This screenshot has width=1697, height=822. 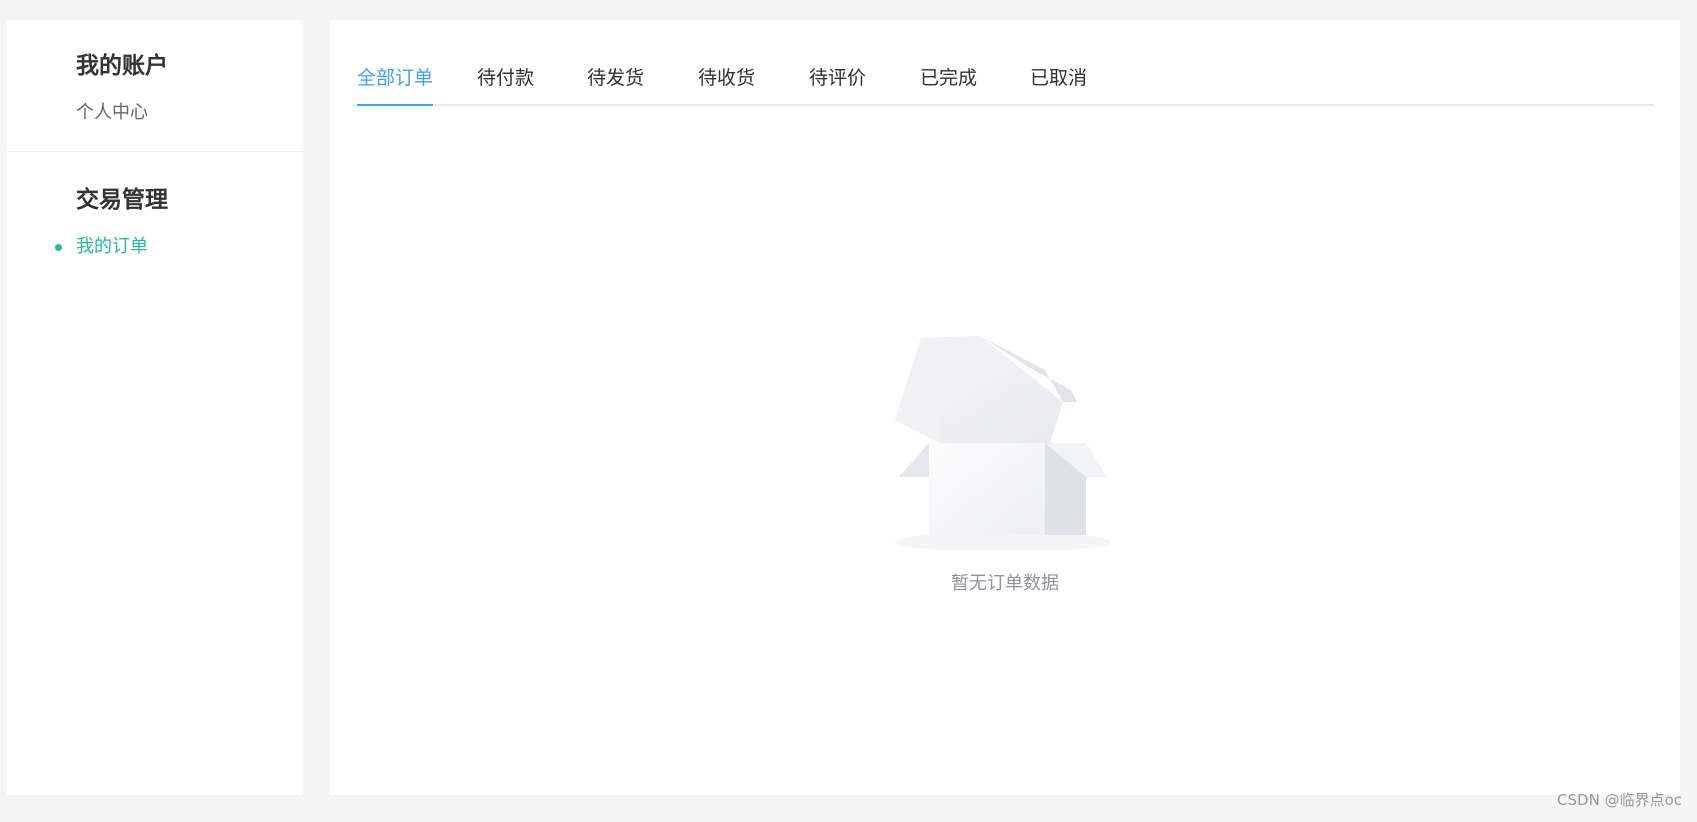 What do you see at coordinates (189, 113) in the screenshot?
I see `sidebar-item-personal-center: 个人中心` at bounding box center [189, 113].